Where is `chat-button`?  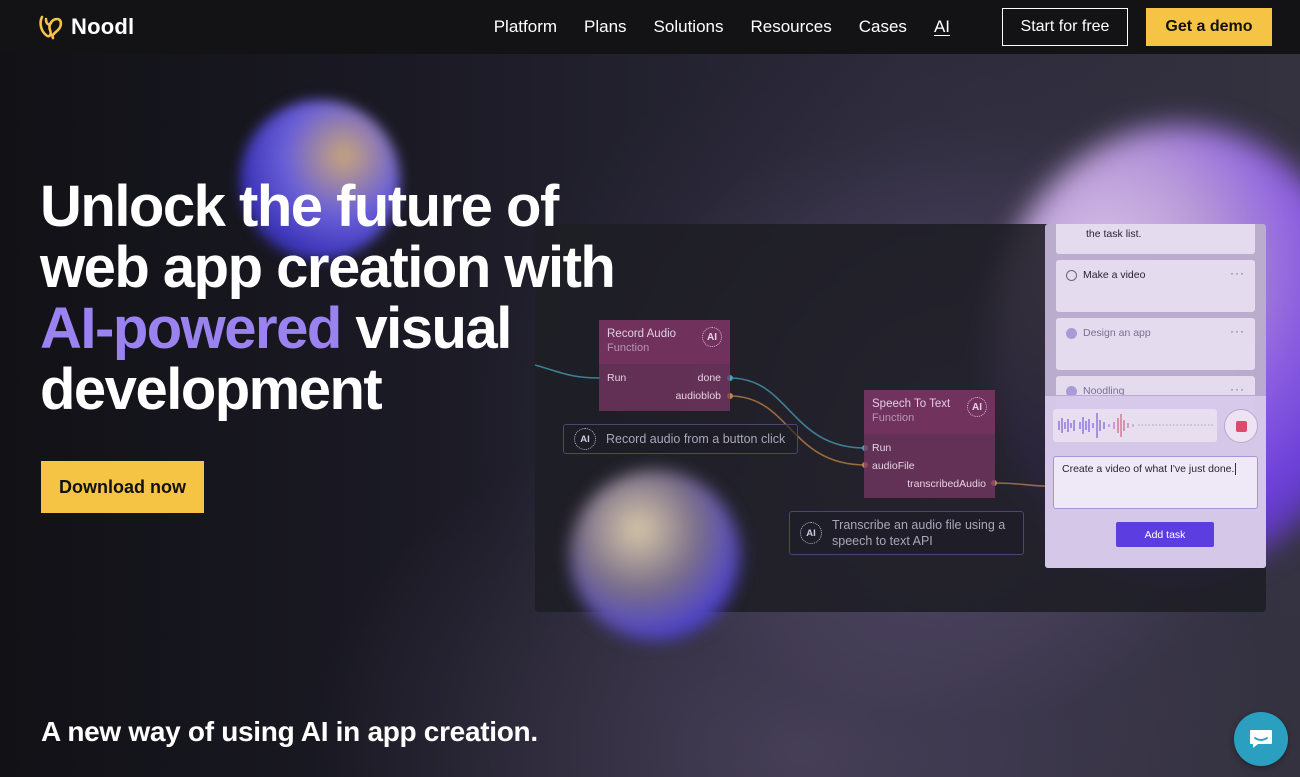
chat-button is located at coordinates (1261, 739).